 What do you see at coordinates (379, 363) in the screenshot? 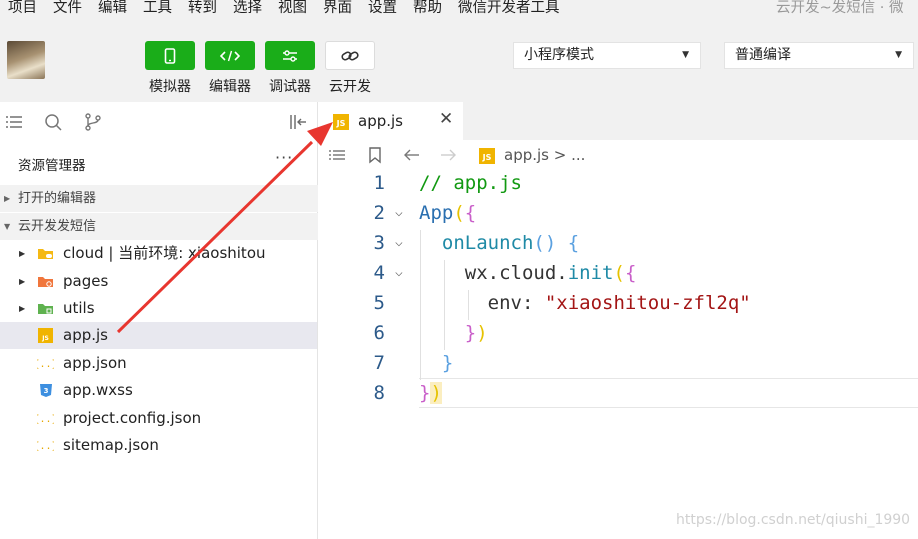
I see `line-number: 7` at bounding box center [379, 363].